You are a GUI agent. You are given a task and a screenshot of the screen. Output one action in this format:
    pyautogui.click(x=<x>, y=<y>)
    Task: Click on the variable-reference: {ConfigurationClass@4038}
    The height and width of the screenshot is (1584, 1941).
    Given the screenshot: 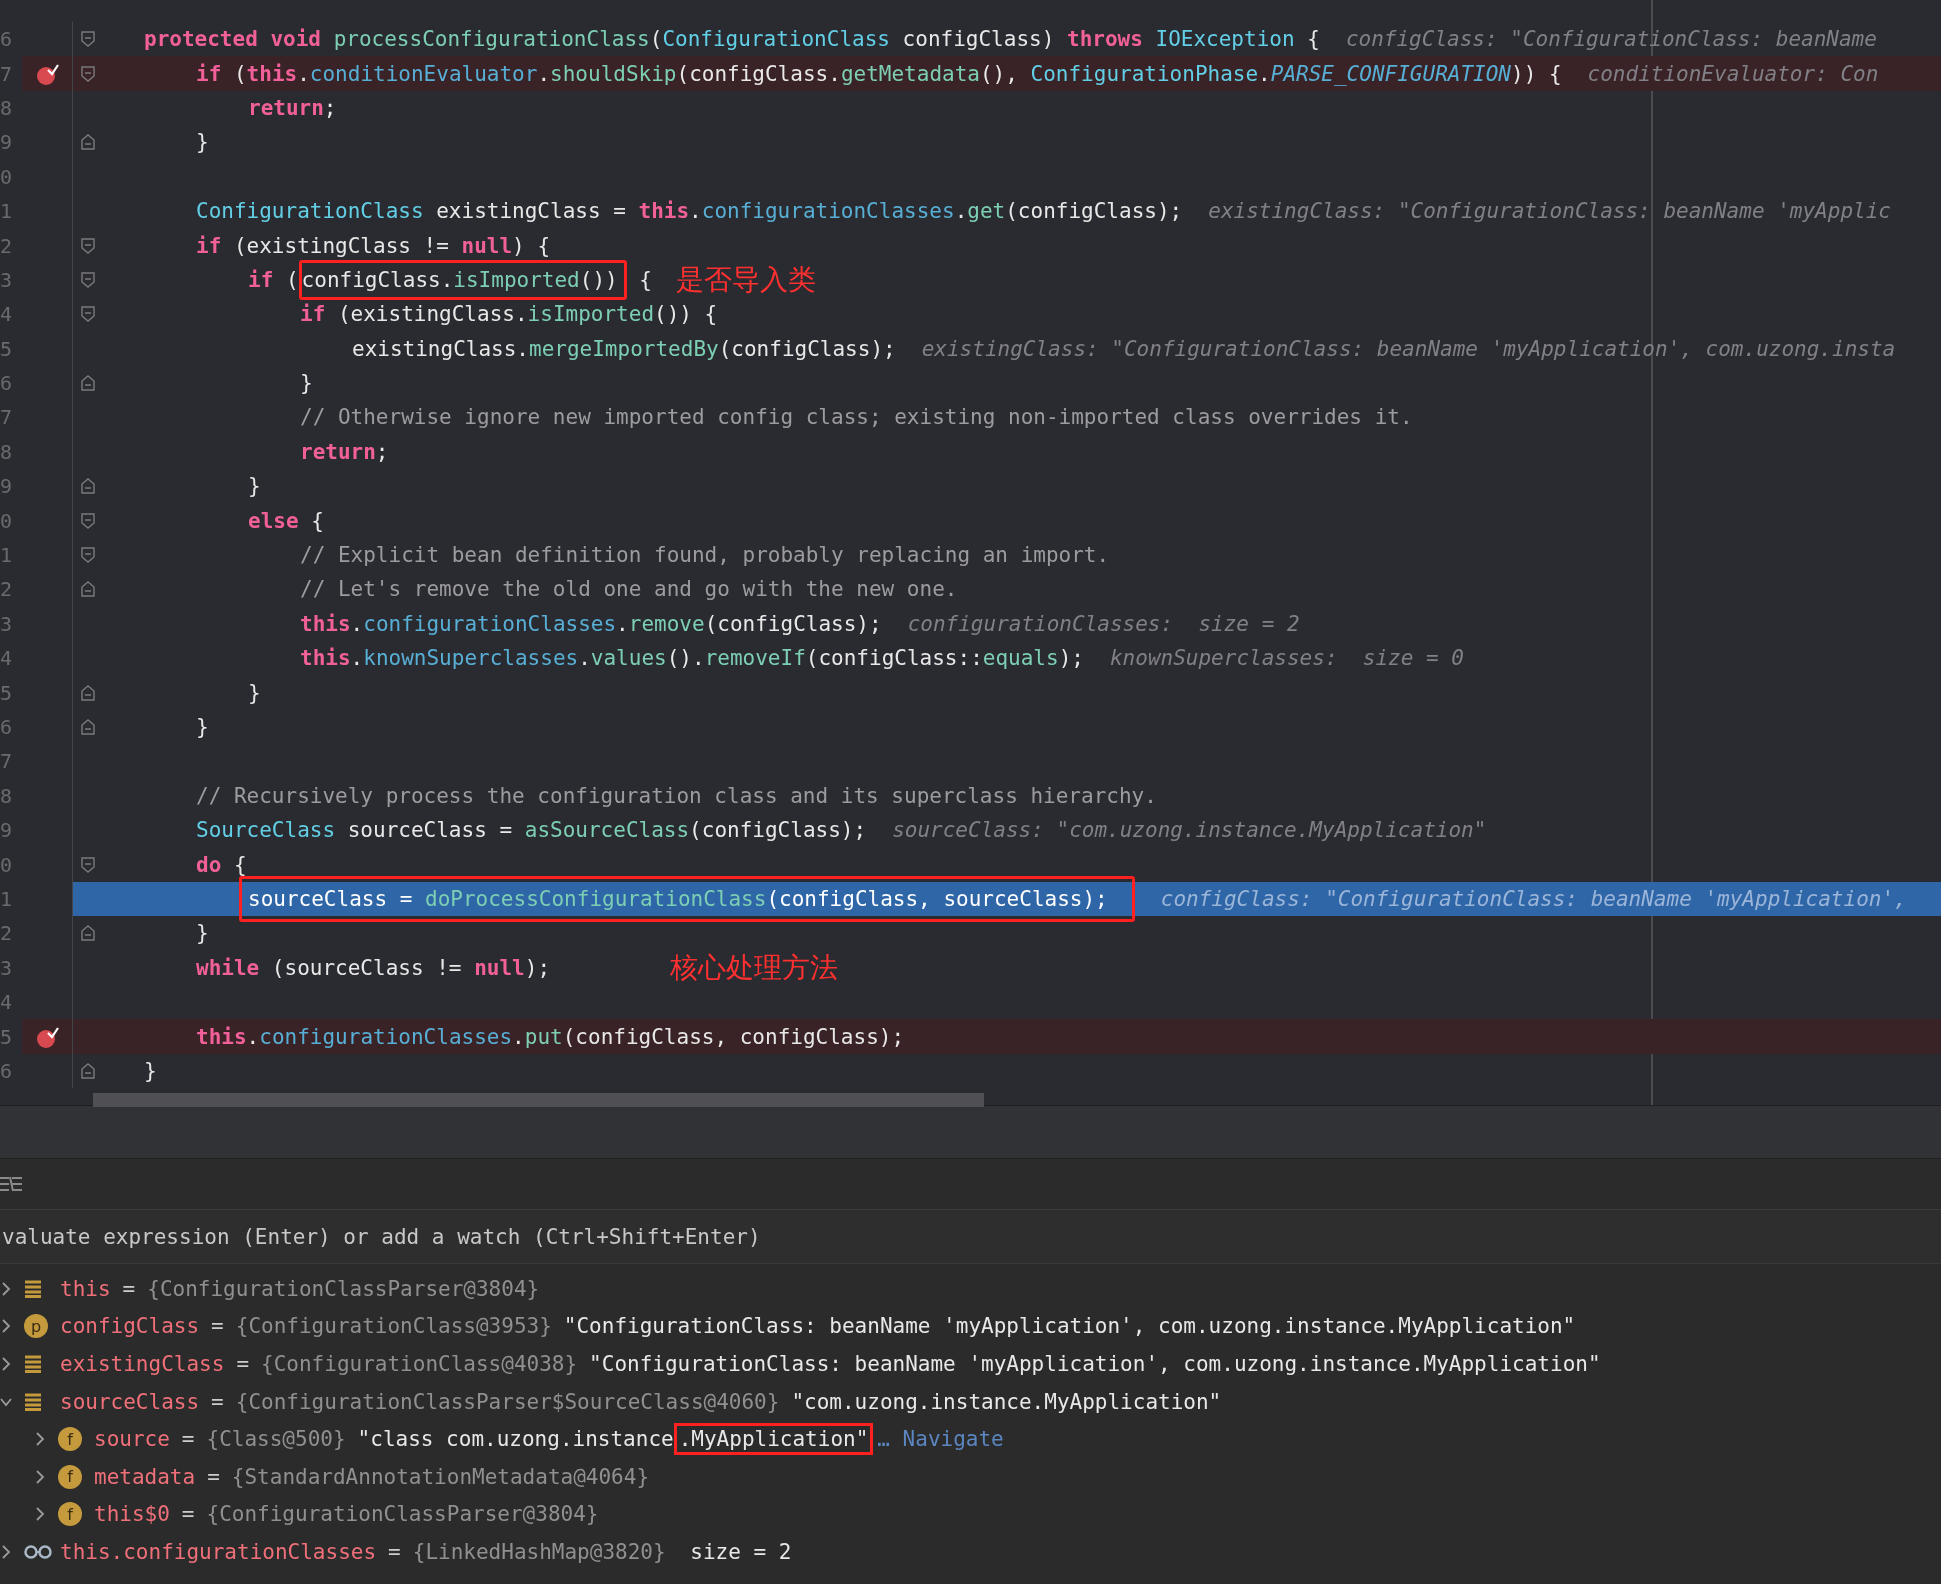 What is the action you would take?
    pyautogui.click(x=419, y=1364)
    